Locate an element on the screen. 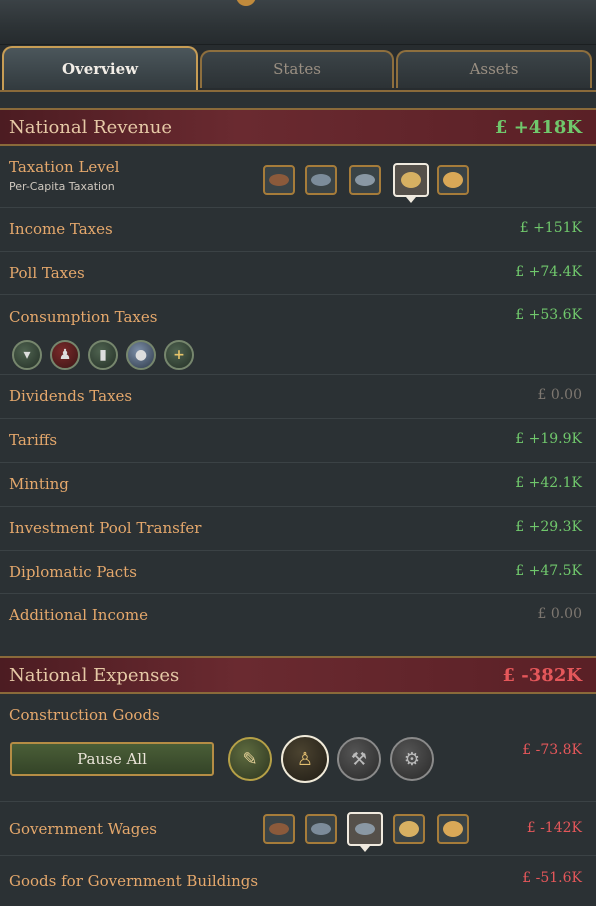 This screenshot has height=906, width=596. goods-government-buildings-label: Goods for Government Buildings is located at coordinates (134, 881).